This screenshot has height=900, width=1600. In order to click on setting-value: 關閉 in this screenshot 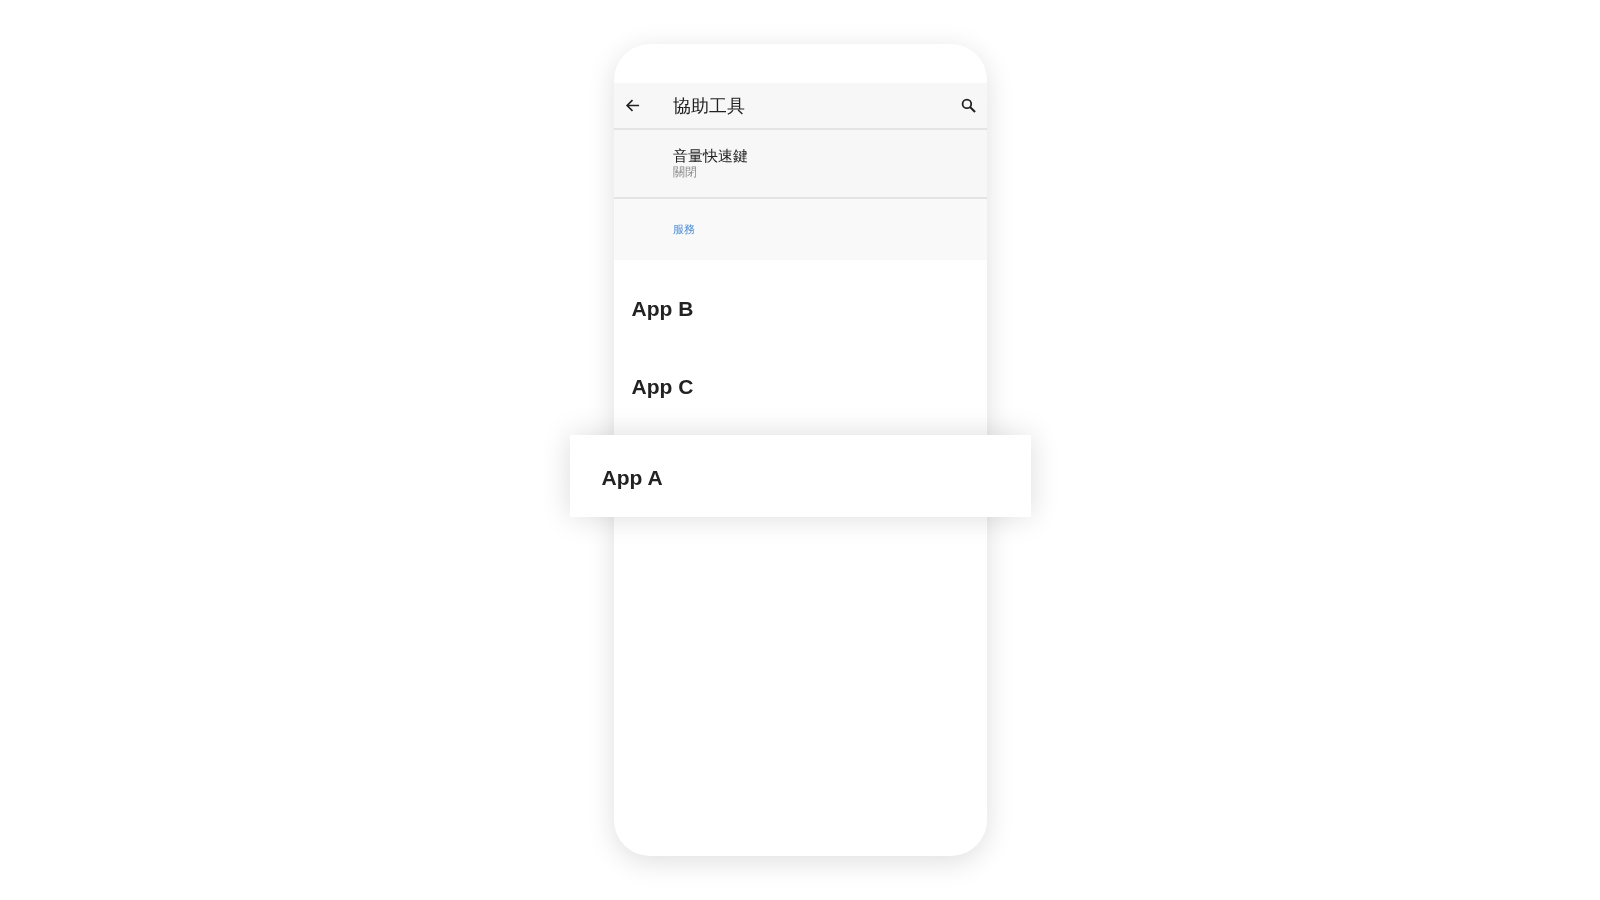, I will do `click(684, 172)`.